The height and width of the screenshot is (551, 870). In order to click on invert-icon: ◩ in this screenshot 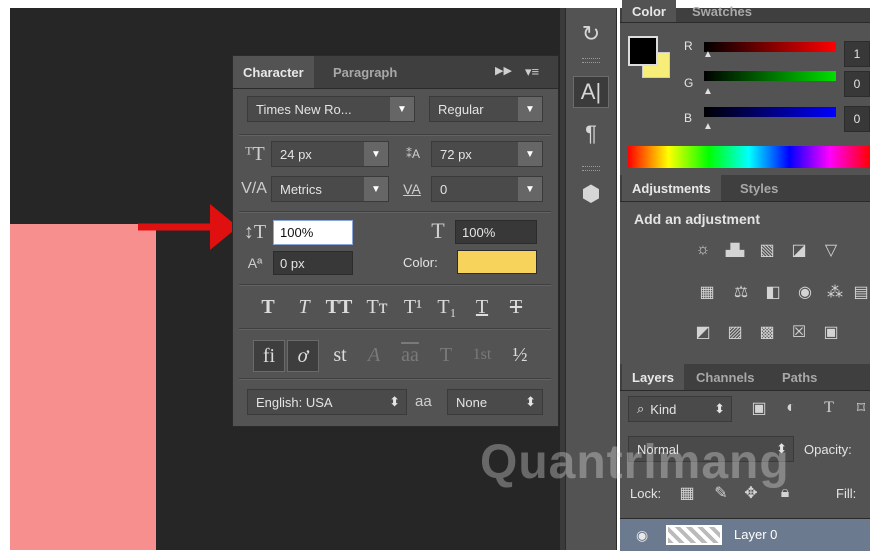, I will do `click(703, 332)`.